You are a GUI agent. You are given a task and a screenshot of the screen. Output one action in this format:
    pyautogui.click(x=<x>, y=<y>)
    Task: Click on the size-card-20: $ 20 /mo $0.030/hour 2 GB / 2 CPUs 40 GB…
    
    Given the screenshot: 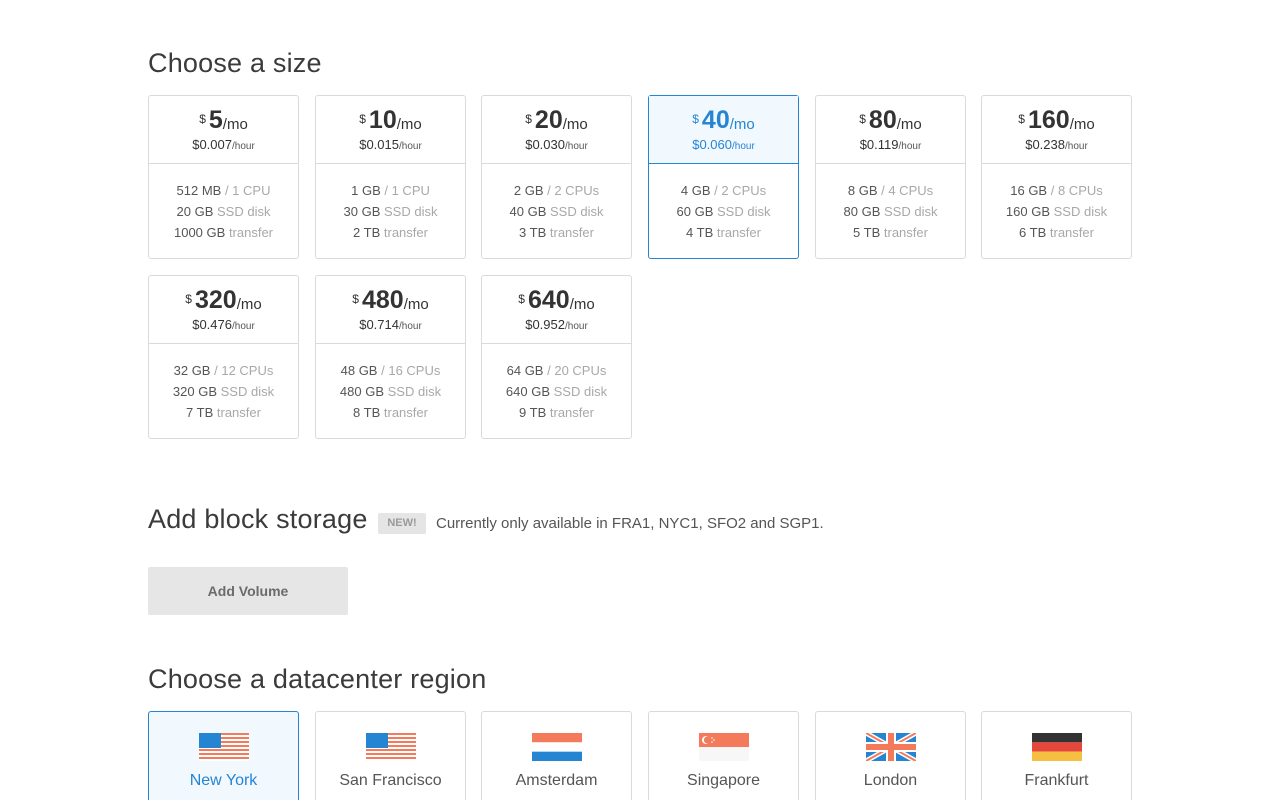 What is the action you would take?
    pyautogui.click(x=556, y=177)
    